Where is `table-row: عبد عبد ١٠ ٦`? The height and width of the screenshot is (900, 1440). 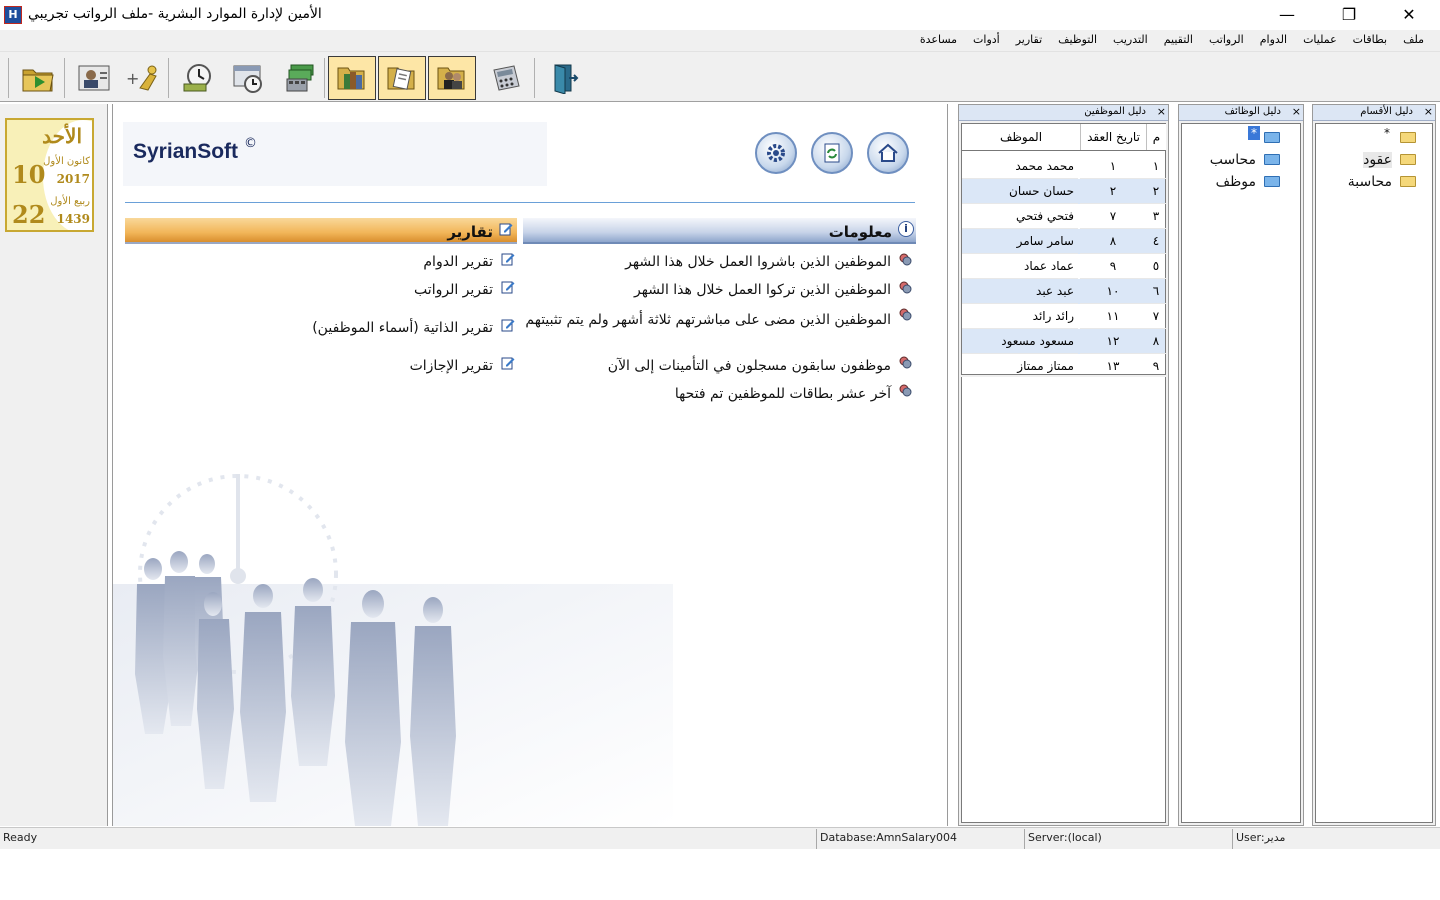
table-row: عبد عبد ١٠ ٦ is located at coordinates (1064, 291).